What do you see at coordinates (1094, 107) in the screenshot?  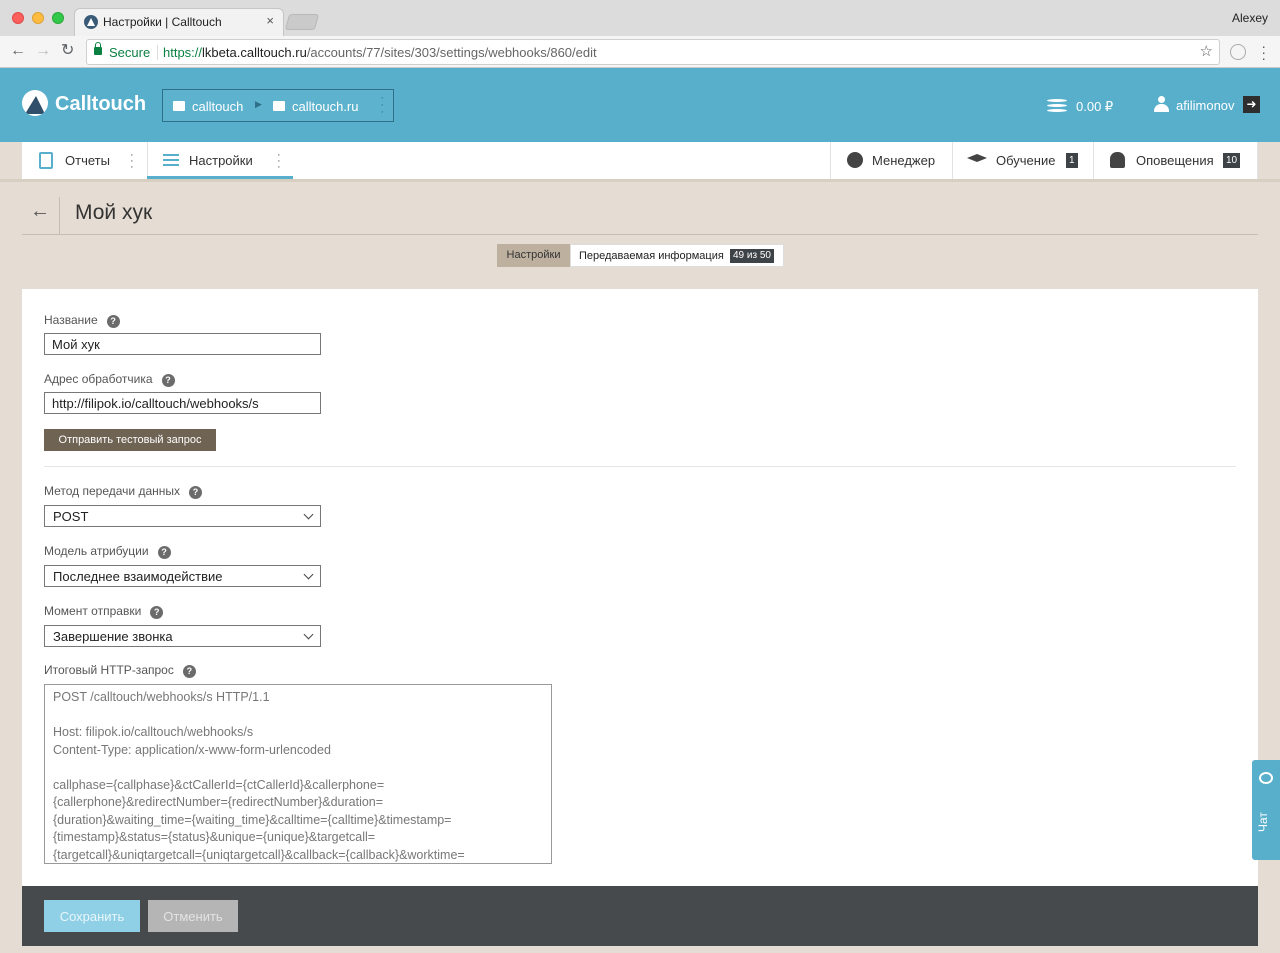 I see `balance-amount: 0.00 ₽` at bounding box center [1094, 107].